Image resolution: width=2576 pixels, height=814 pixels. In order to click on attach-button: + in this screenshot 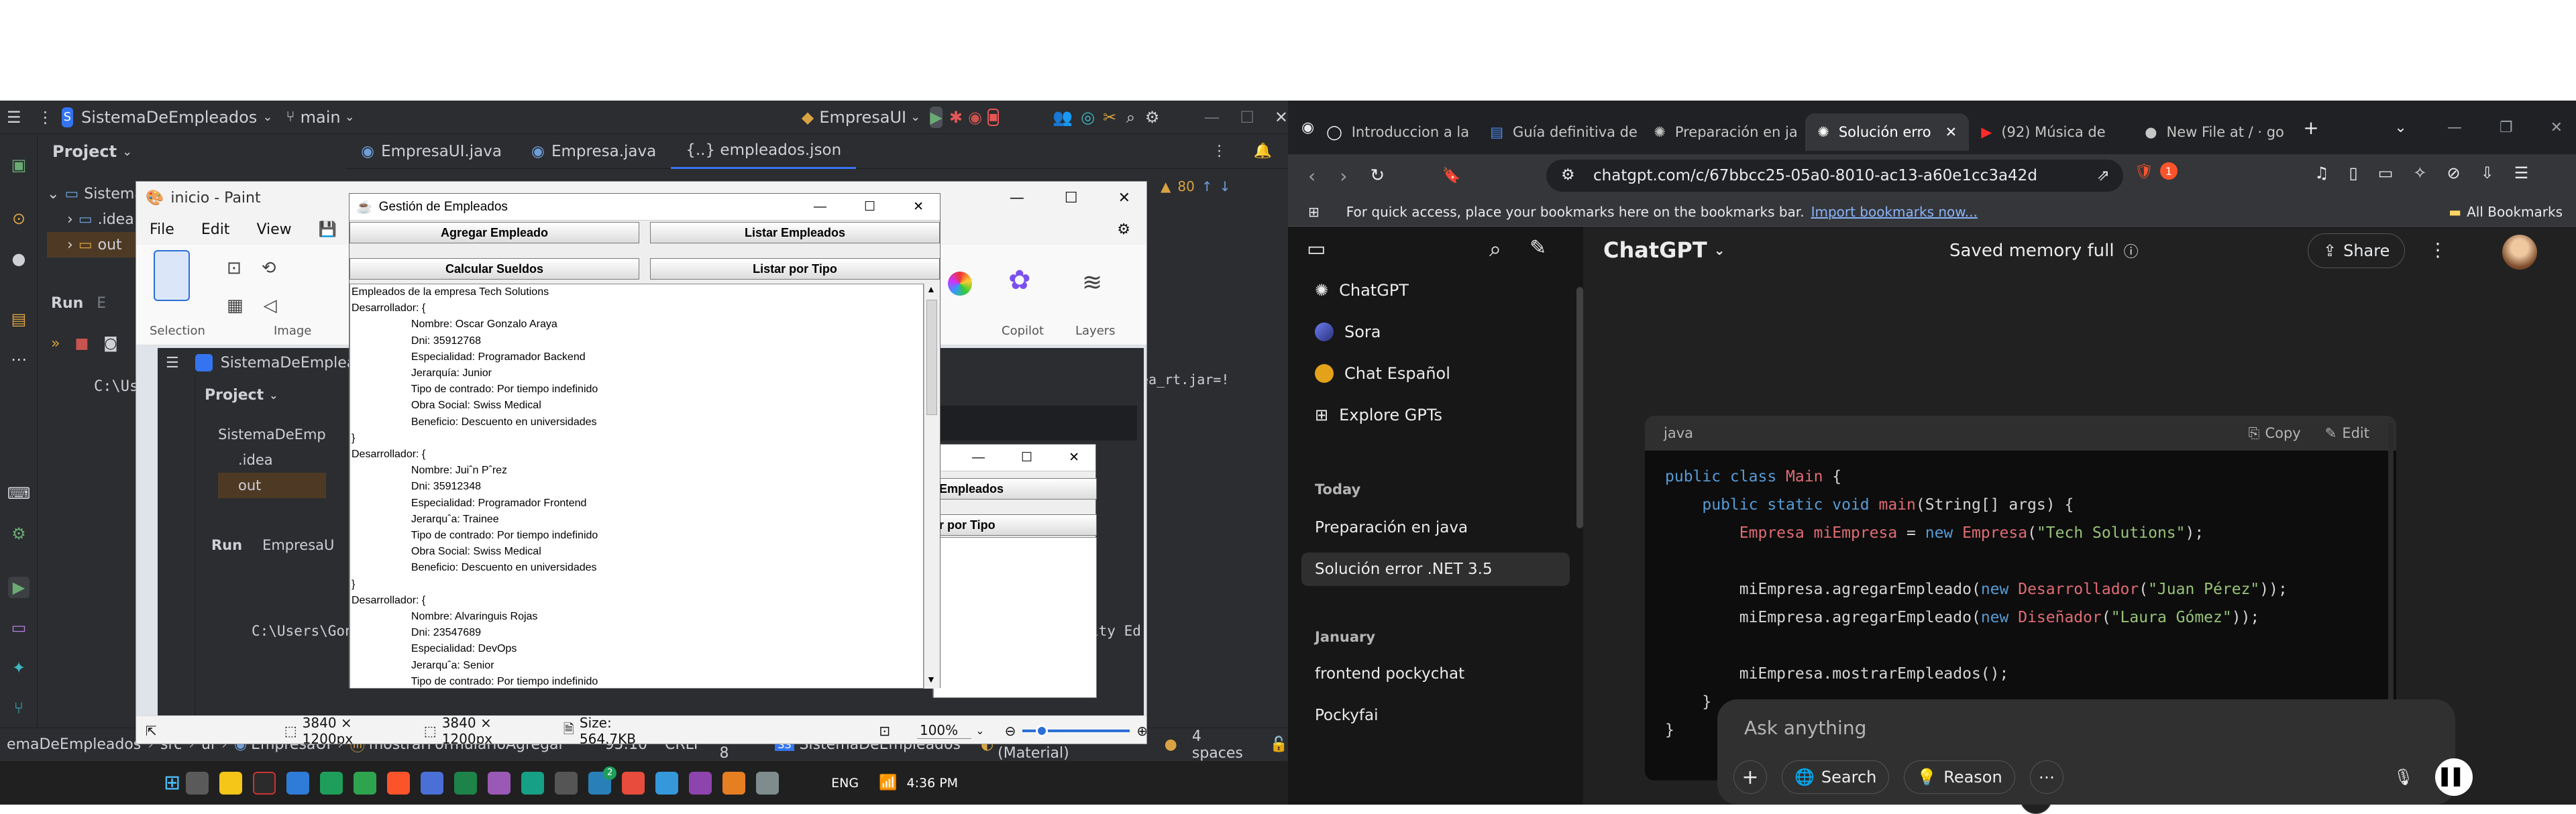, I will do `click(1750, 777)`.